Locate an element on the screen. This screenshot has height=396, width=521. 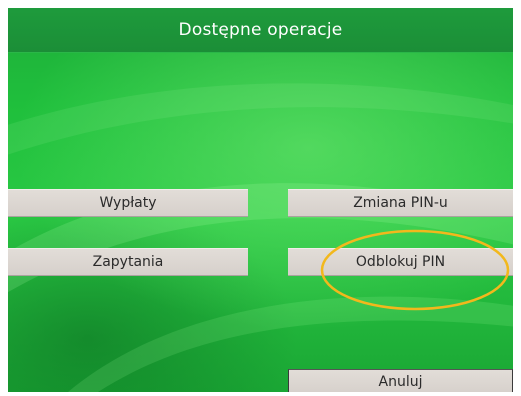
inquiry-button: Zapytania is located at coordinates (128, 262).